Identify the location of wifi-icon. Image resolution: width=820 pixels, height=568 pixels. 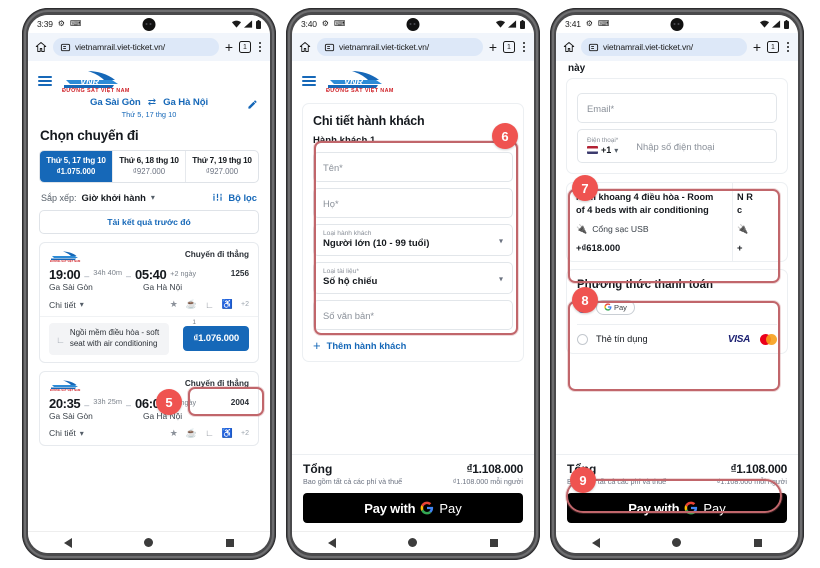
(236, 24).